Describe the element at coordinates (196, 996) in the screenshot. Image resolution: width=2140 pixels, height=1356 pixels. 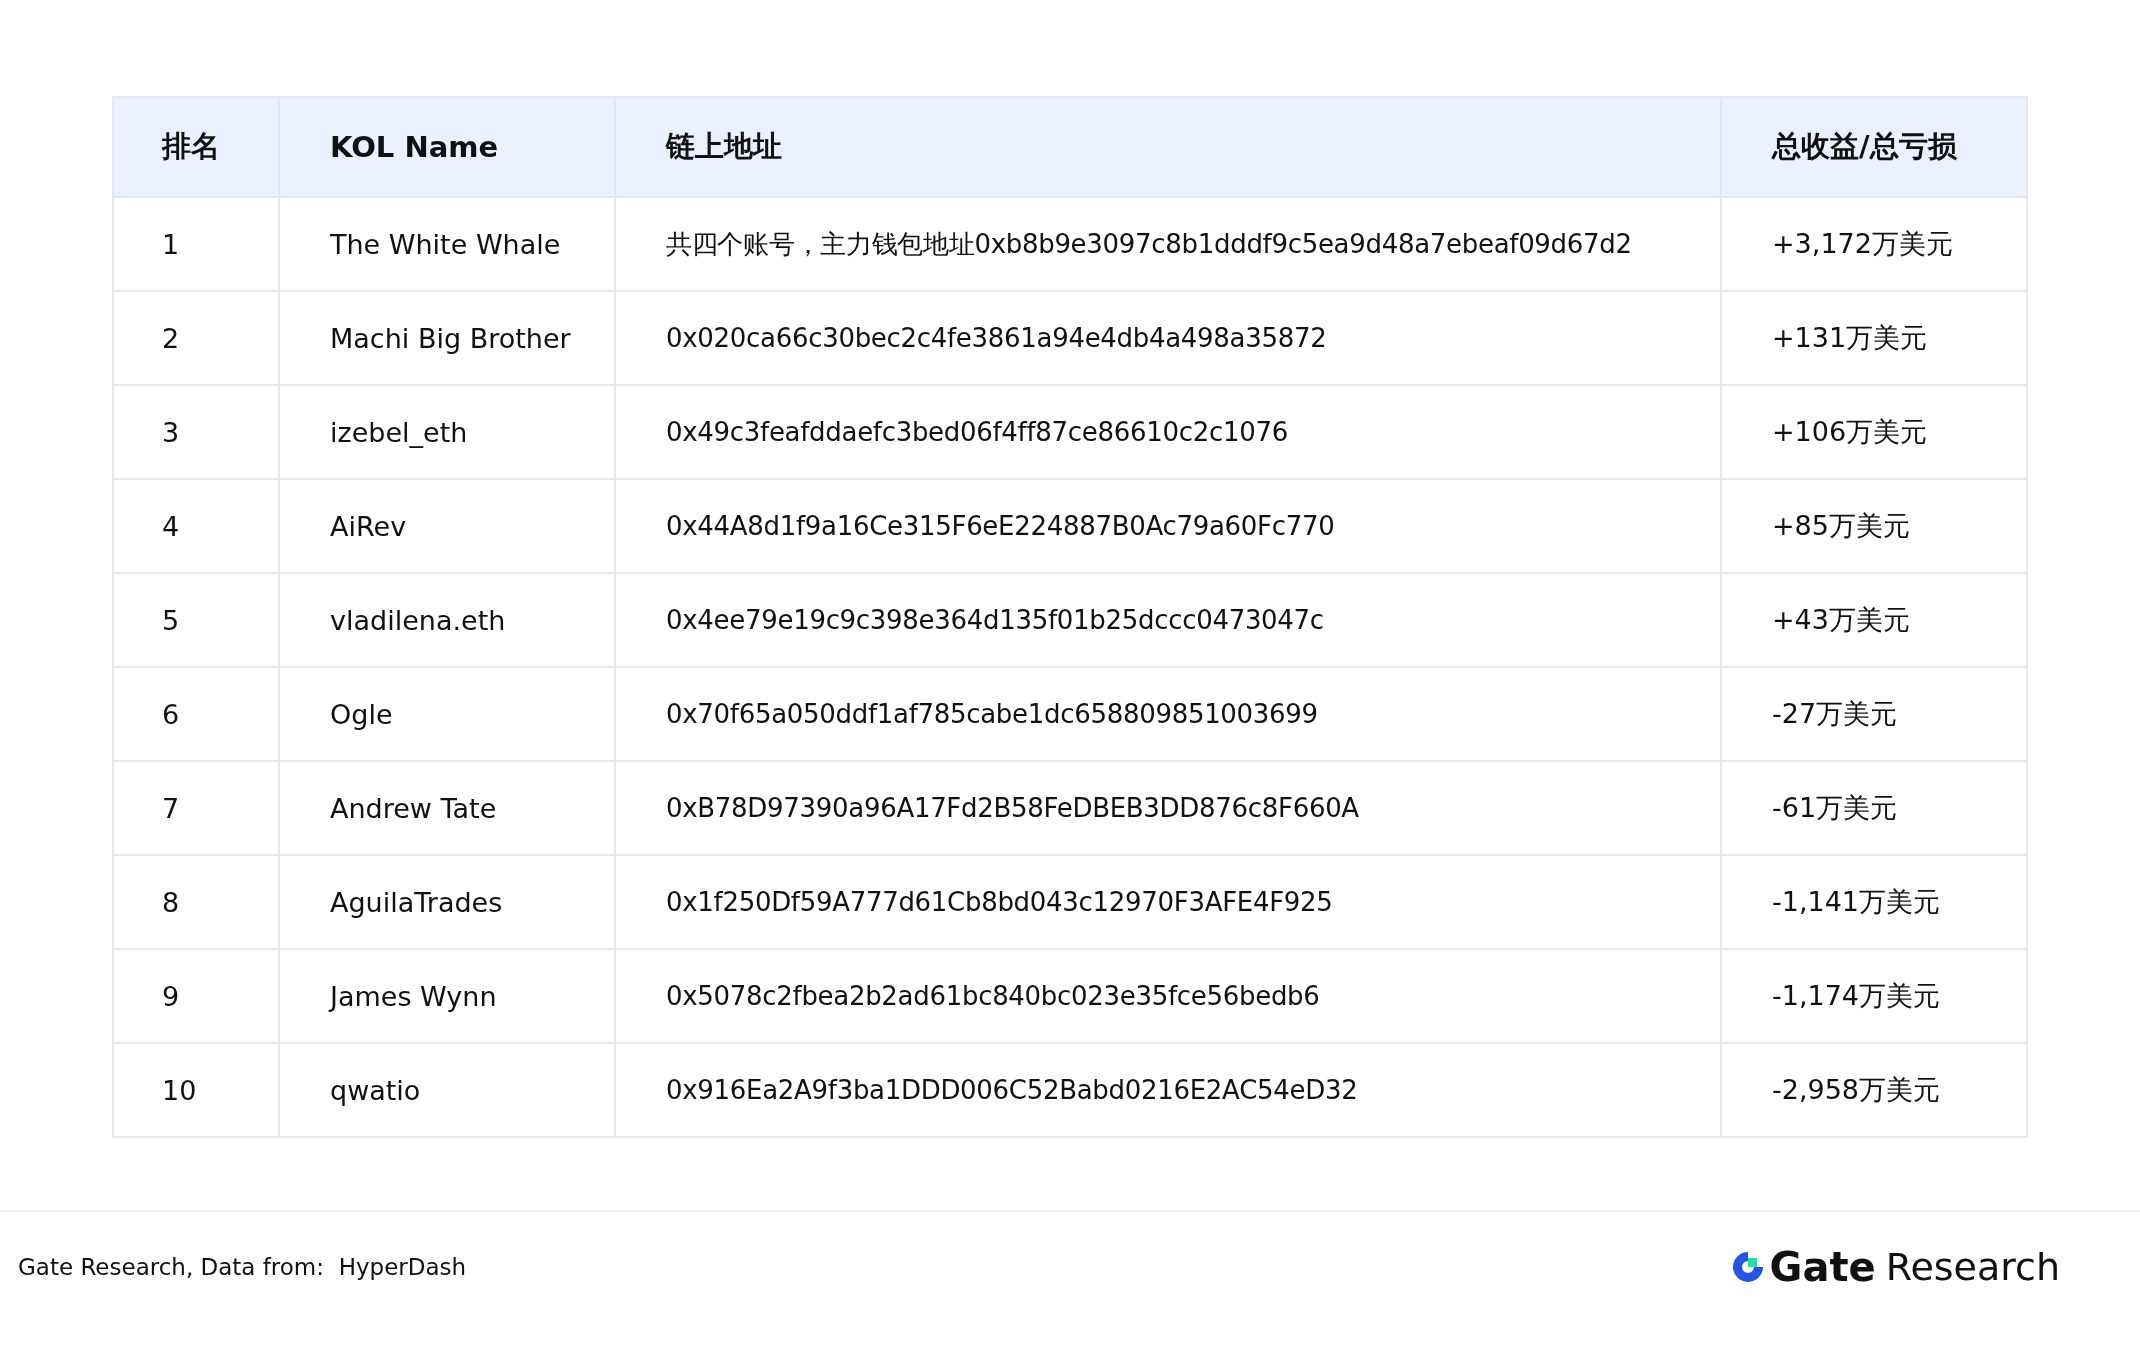
I see `rank-cell: 9` at that location.